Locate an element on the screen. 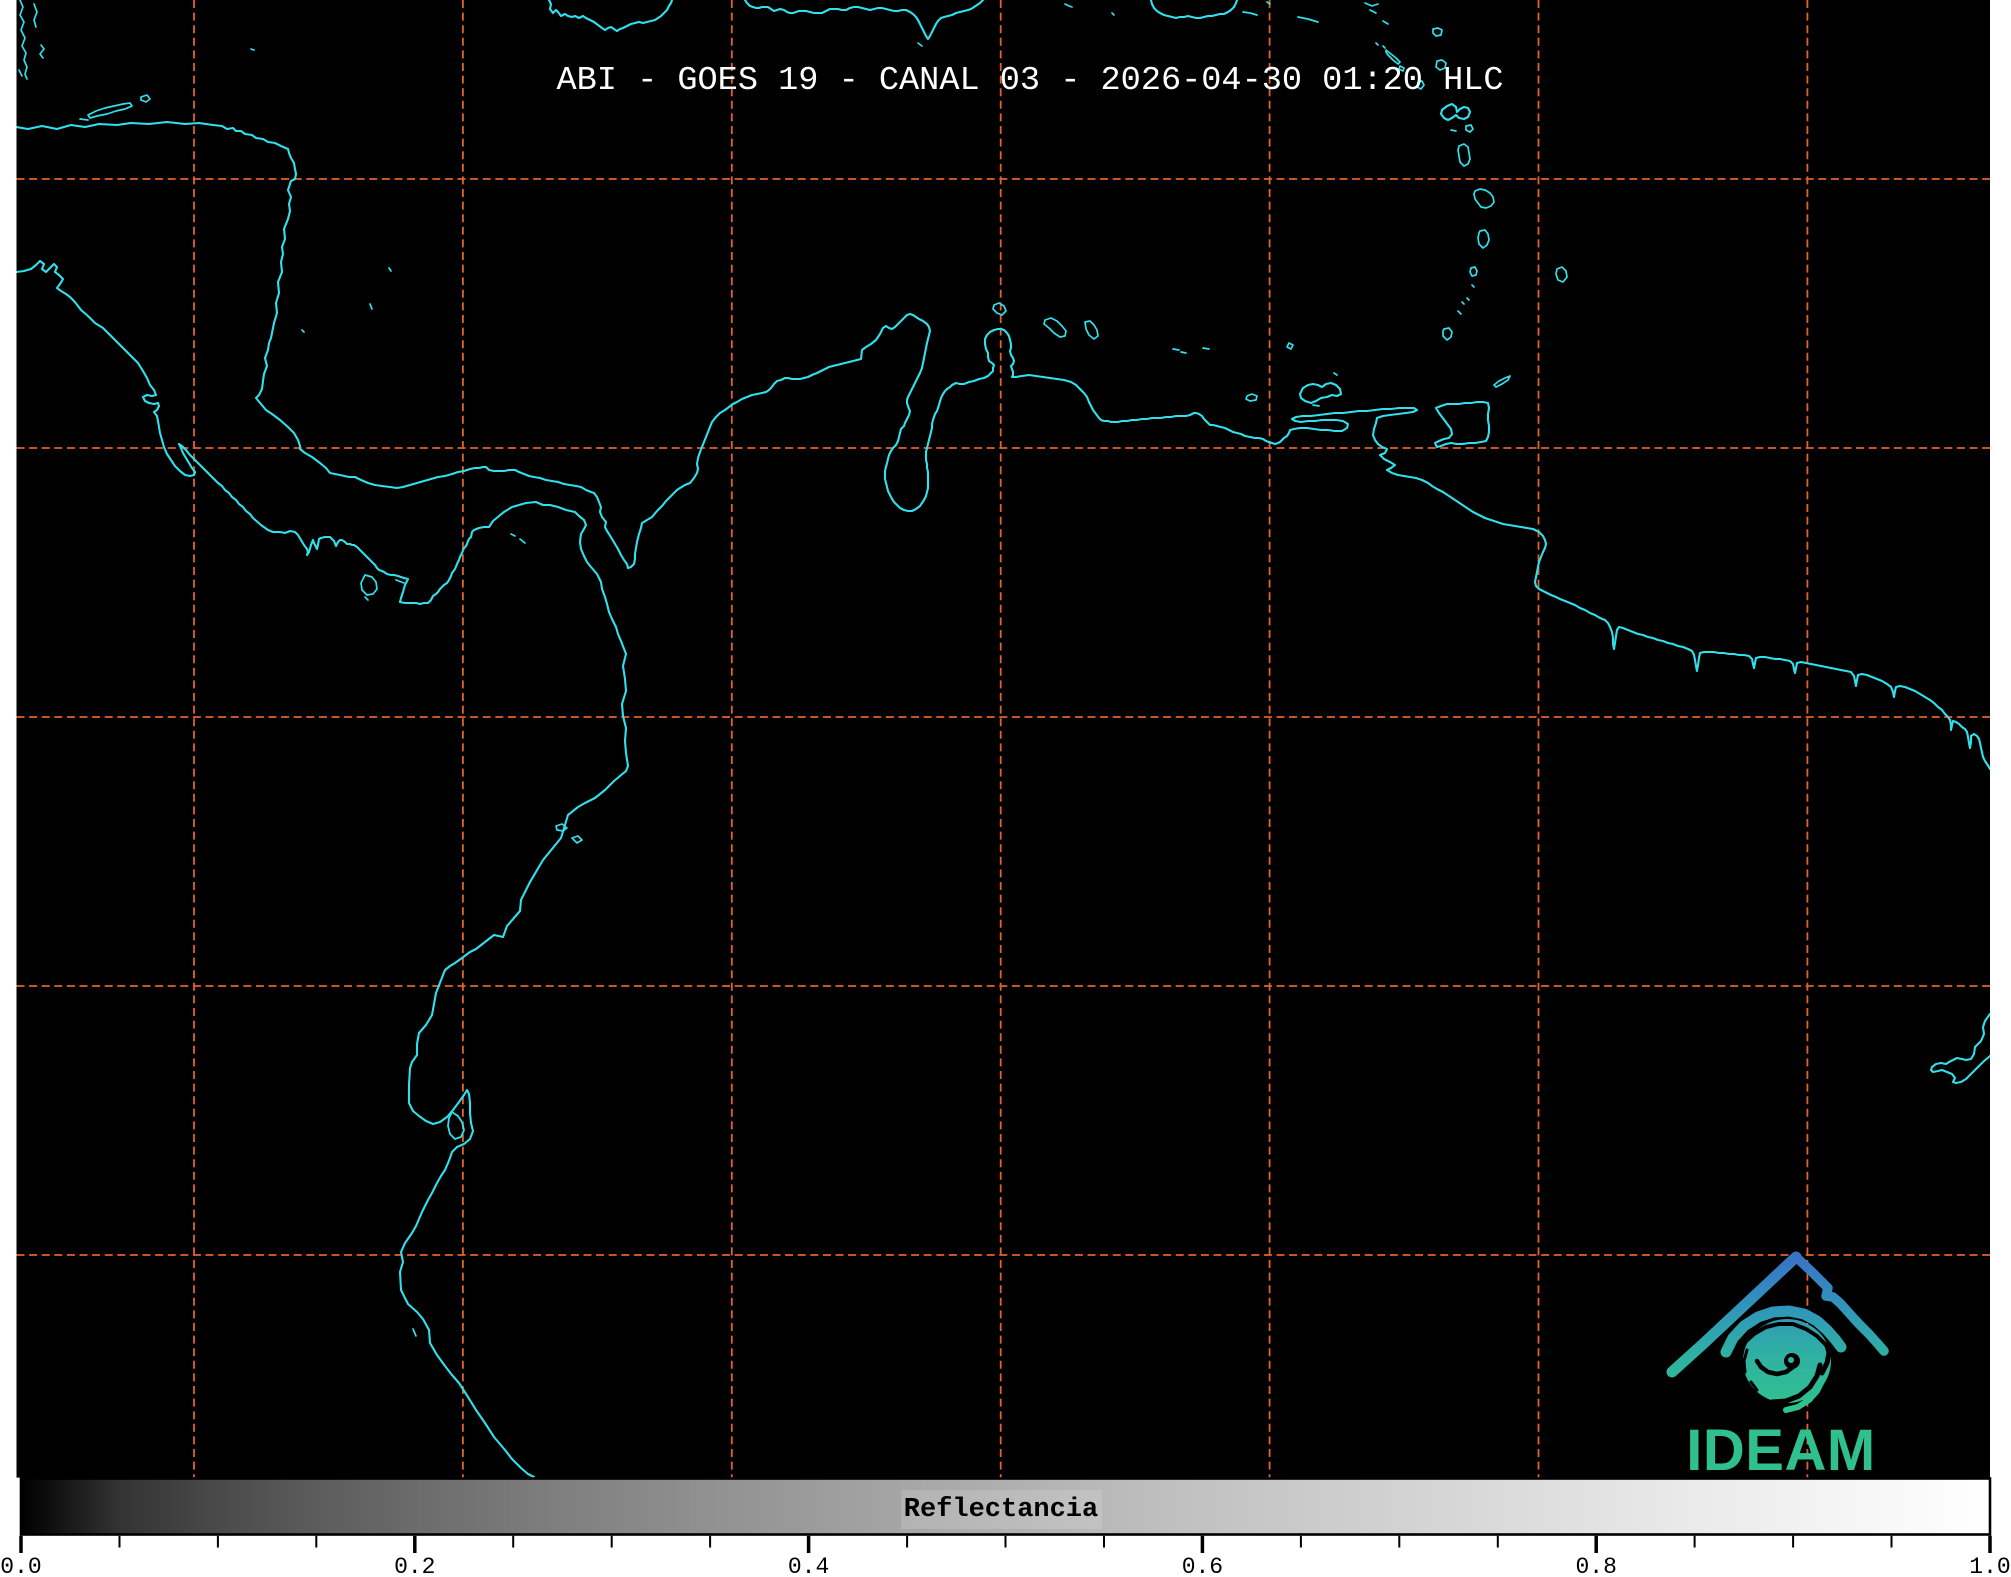 This screenshot has width=2011, height=1577. svg-text: 1.0 is located at coordinates (1989, 1565).